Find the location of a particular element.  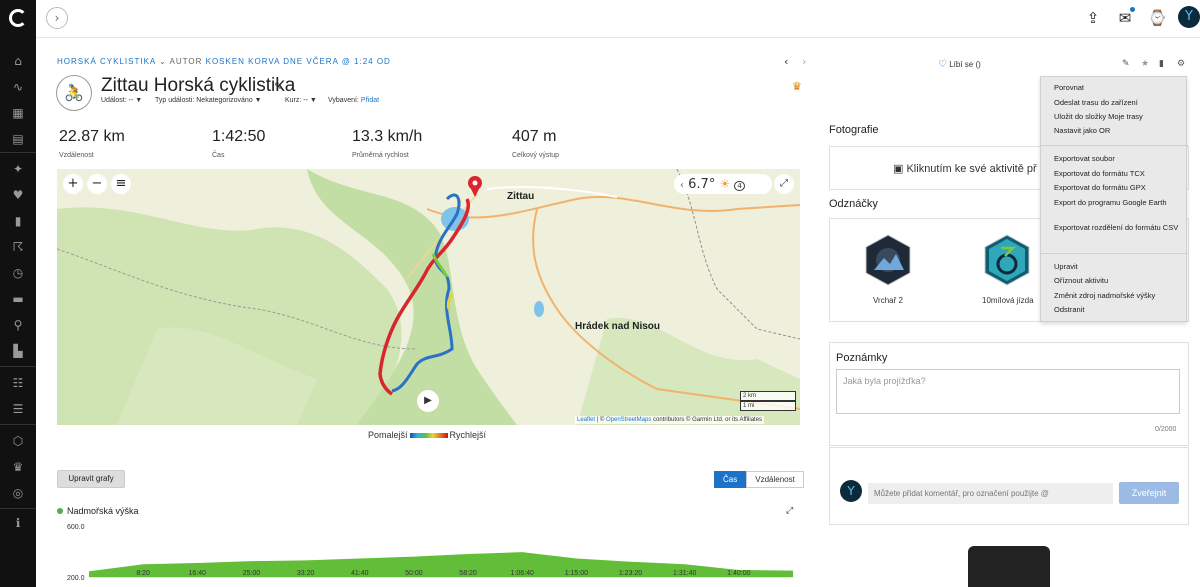

play-route-button: ▶ is located at coordinates (428, 401).